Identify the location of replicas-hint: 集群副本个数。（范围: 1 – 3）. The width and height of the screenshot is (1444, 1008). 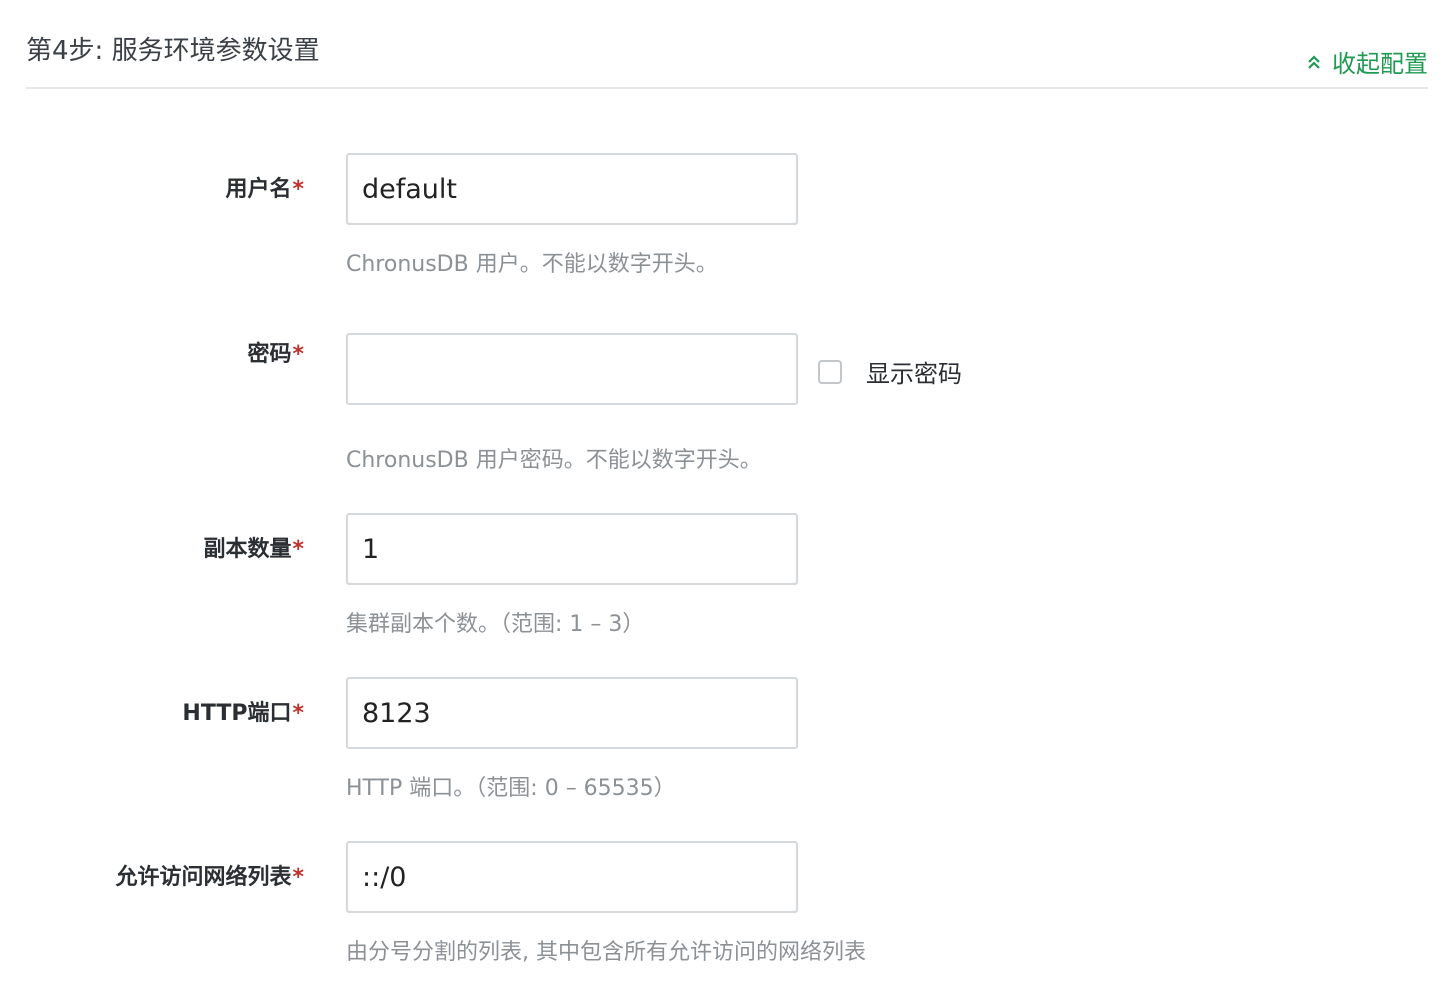
(495, 624).